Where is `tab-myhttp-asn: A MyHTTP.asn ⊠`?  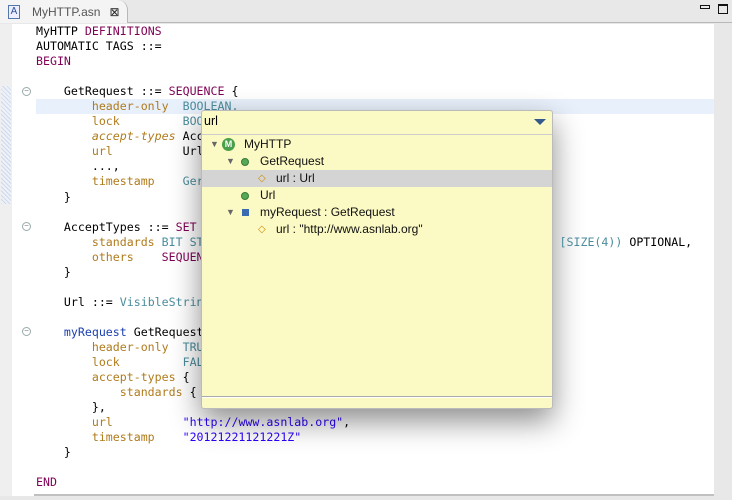 tab-myhttp-asn: A MyHTTP.asn ⊠ is located at coordinates (64, 11).